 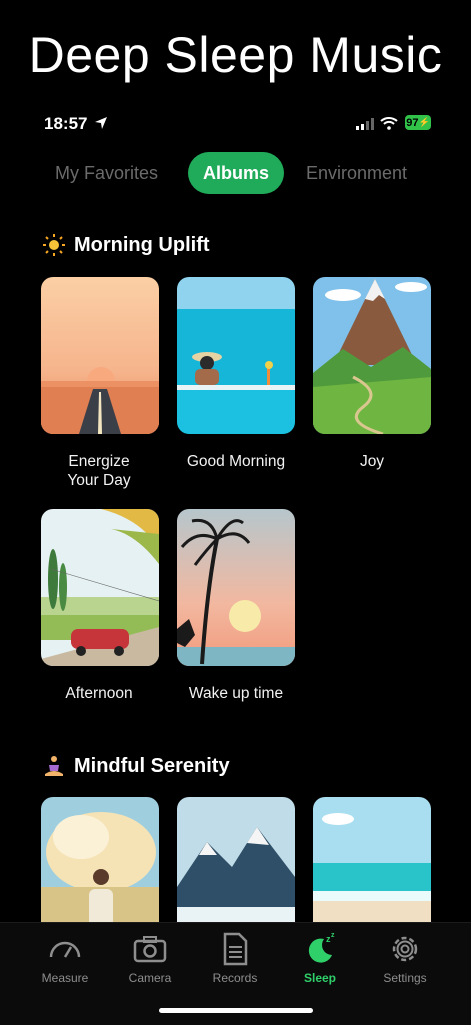 I want to click on tabbar-sleep: z z Sleep, so click(x=320, y=958).